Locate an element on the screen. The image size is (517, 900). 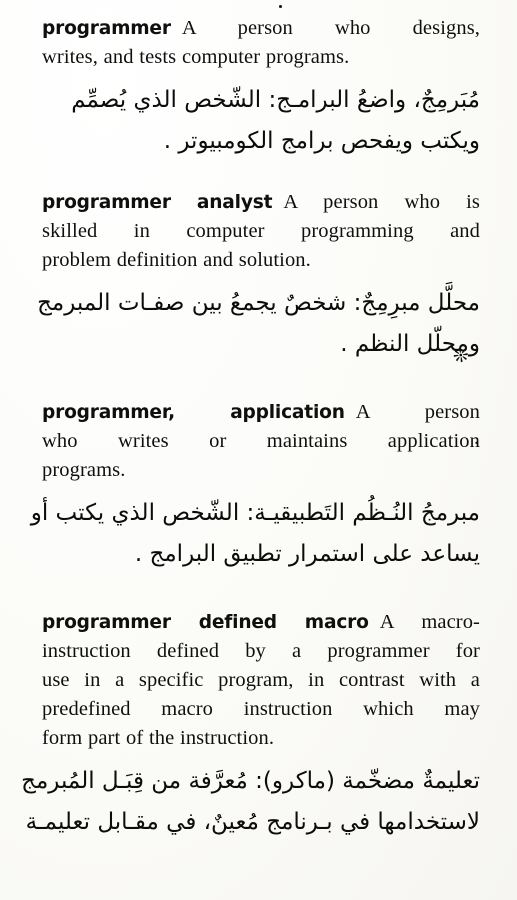
english-line: predefined macro instruction which may is located at coordinates (261, 709).